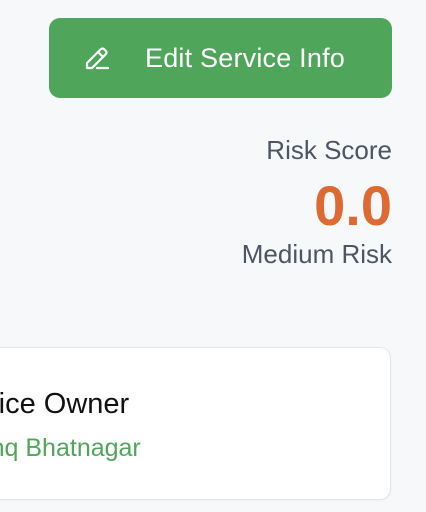  Describe the element at coordinates (245, 57) in the screenshot. I see `edit-service-info-label: Edit Service Info` at that location.